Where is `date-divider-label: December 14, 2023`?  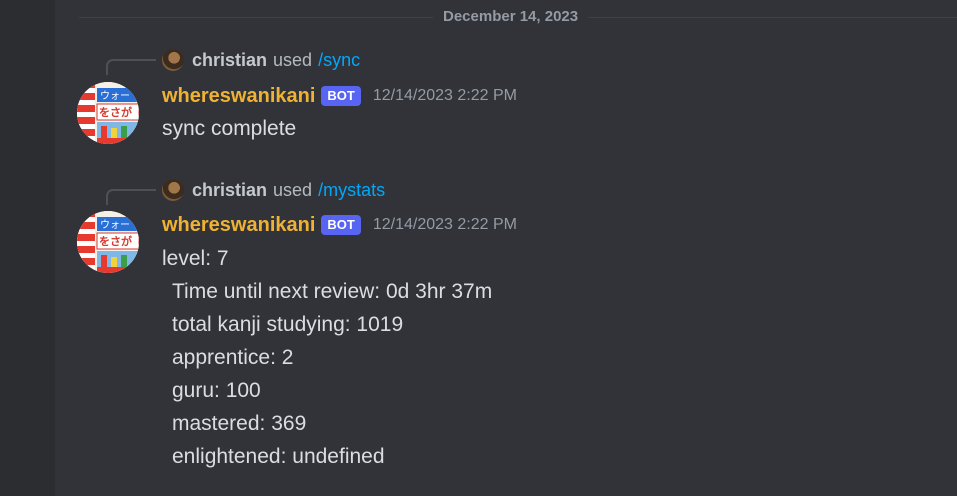
date-divider-label: December 14, 2023 is located at coordinates (511, 17).